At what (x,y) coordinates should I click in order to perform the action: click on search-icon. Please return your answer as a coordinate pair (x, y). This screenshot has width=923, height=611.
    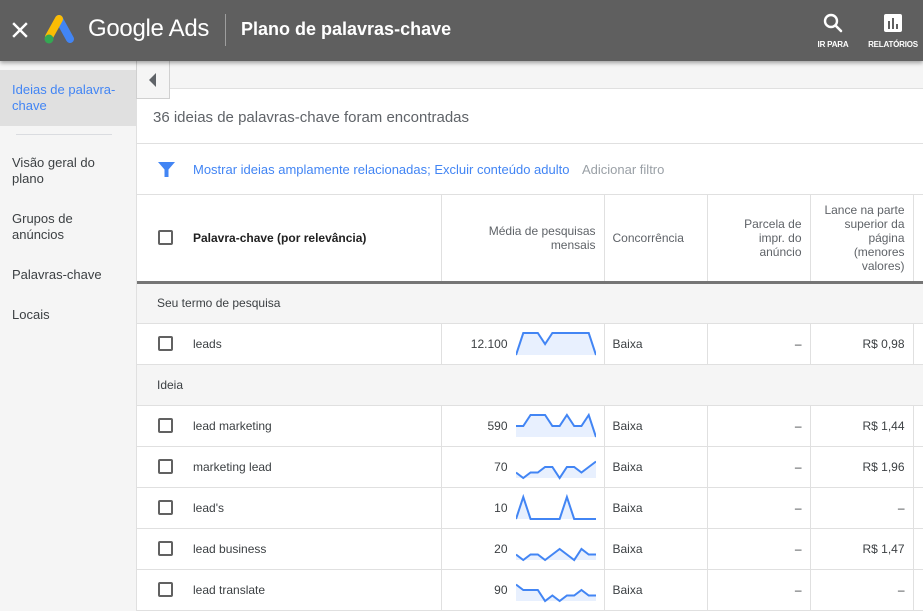
    Looking at the image, I should click on (833, 23).